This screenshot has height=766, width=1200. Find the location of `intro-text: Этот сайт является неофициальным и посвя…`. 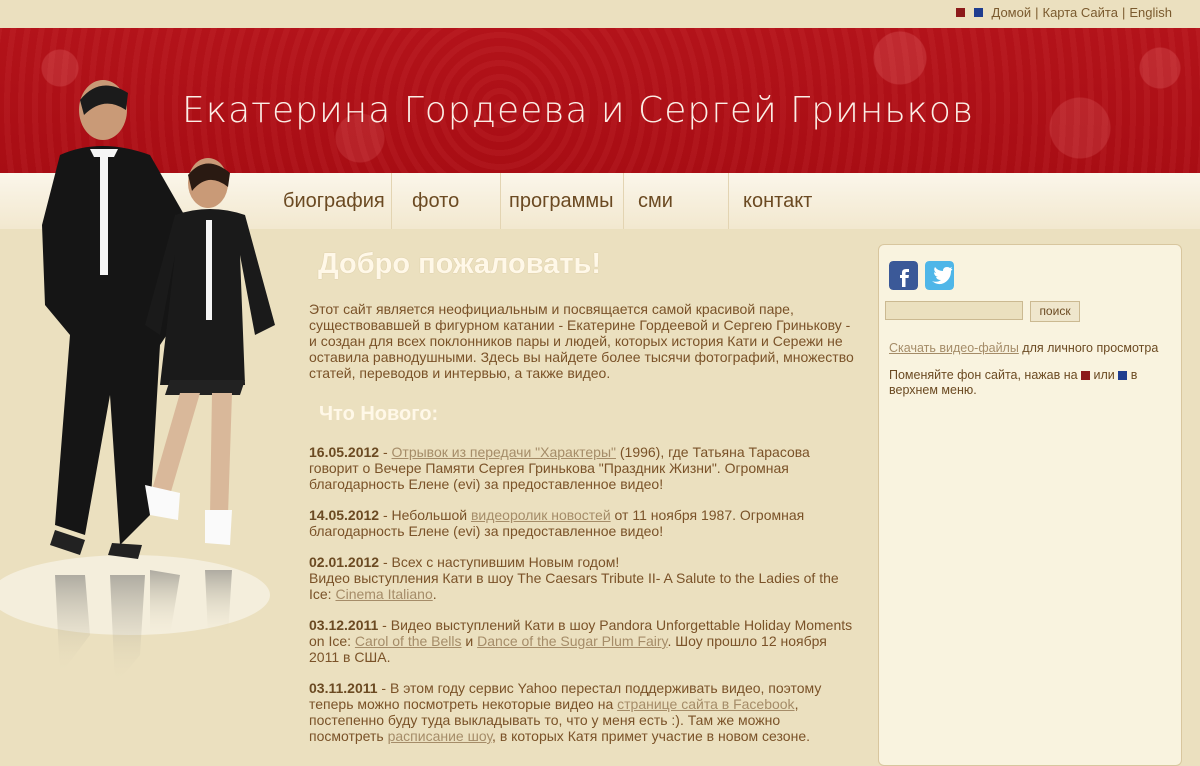

intro-text: Этот сайт является неофициальным и посвя… is located at coordinates (581, 341).